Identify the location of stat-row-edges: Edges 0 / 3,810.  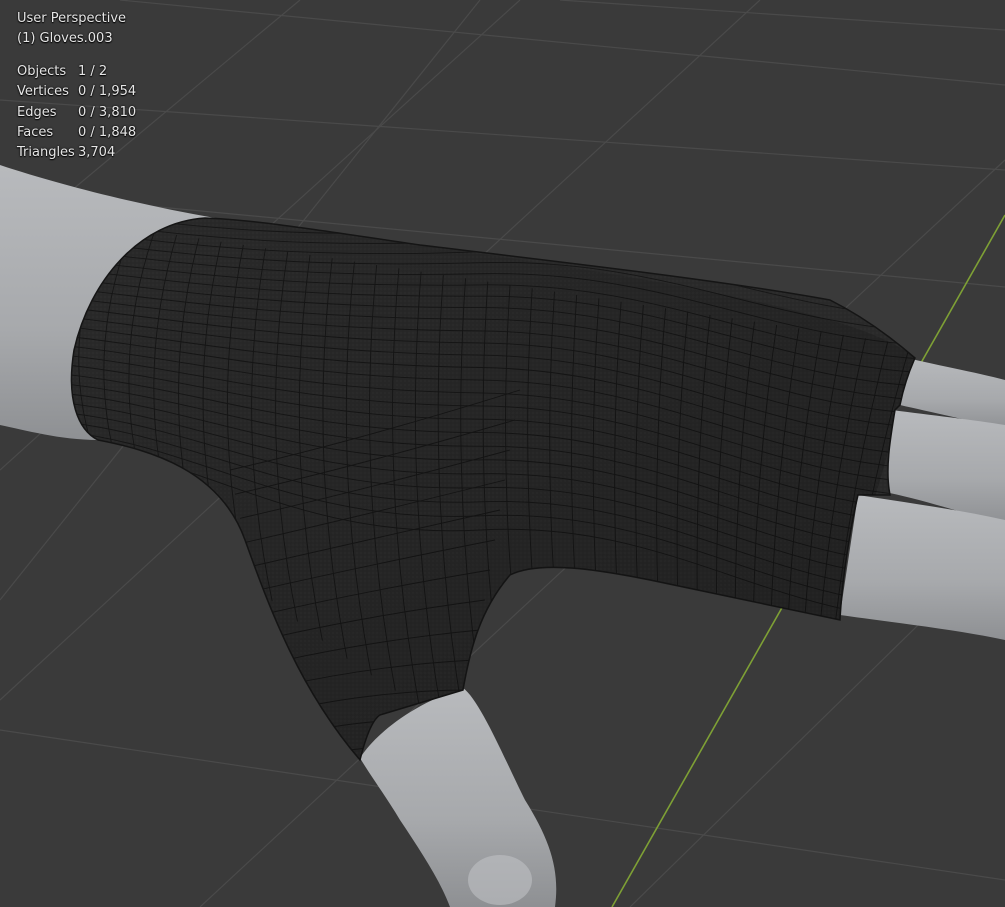
(76, 113).